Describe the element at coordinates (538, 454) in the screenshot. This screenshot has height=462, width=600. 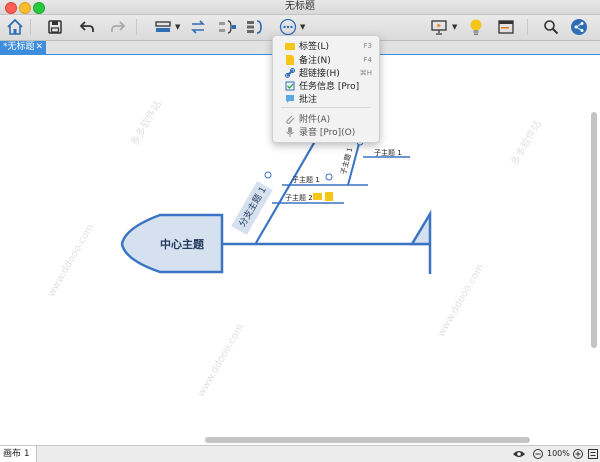
I see `zoom-out-icon` at that location.